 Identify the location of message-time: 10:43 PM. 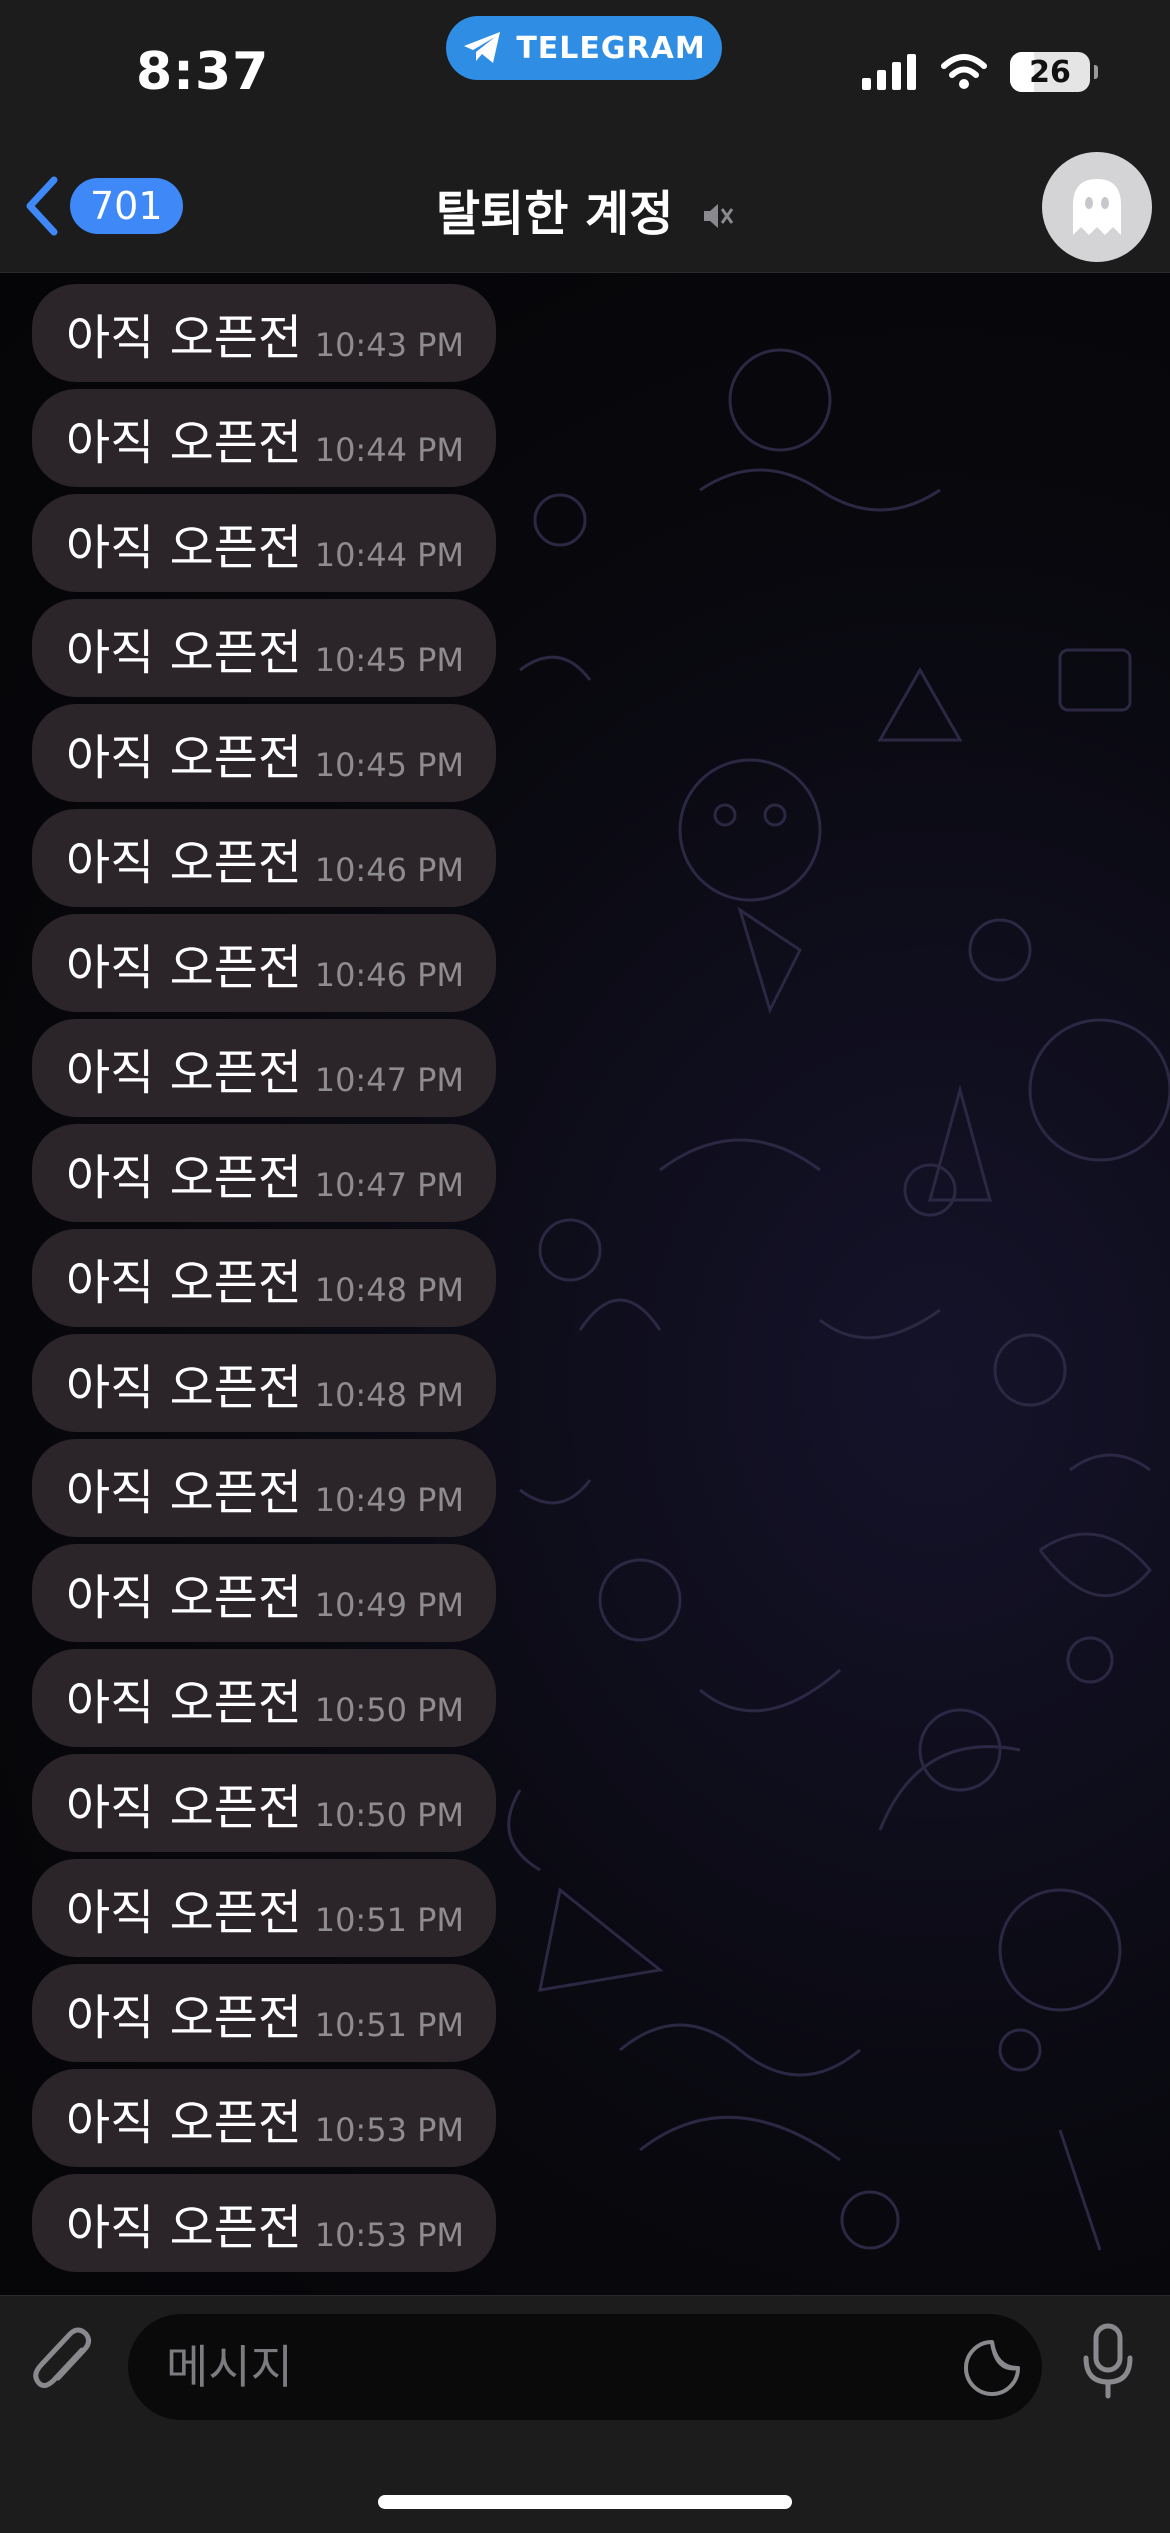
(389, 345).